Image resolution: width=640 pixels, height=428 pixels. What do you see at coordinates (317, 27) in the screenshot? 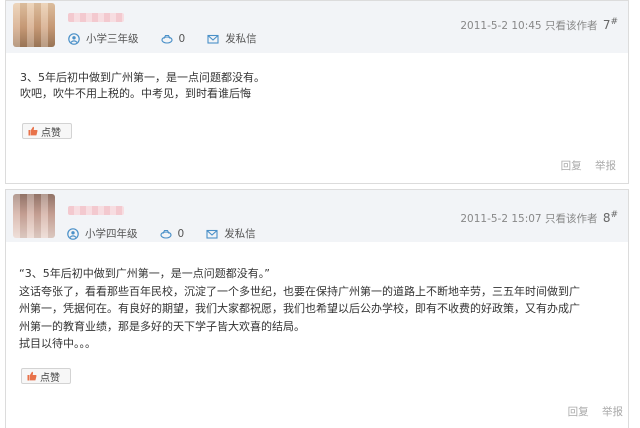
I see `post-header: 小学三年级 0 发私信 2011-5-2 10:45 只看该作者 7#` at bounding box center [317, 27].